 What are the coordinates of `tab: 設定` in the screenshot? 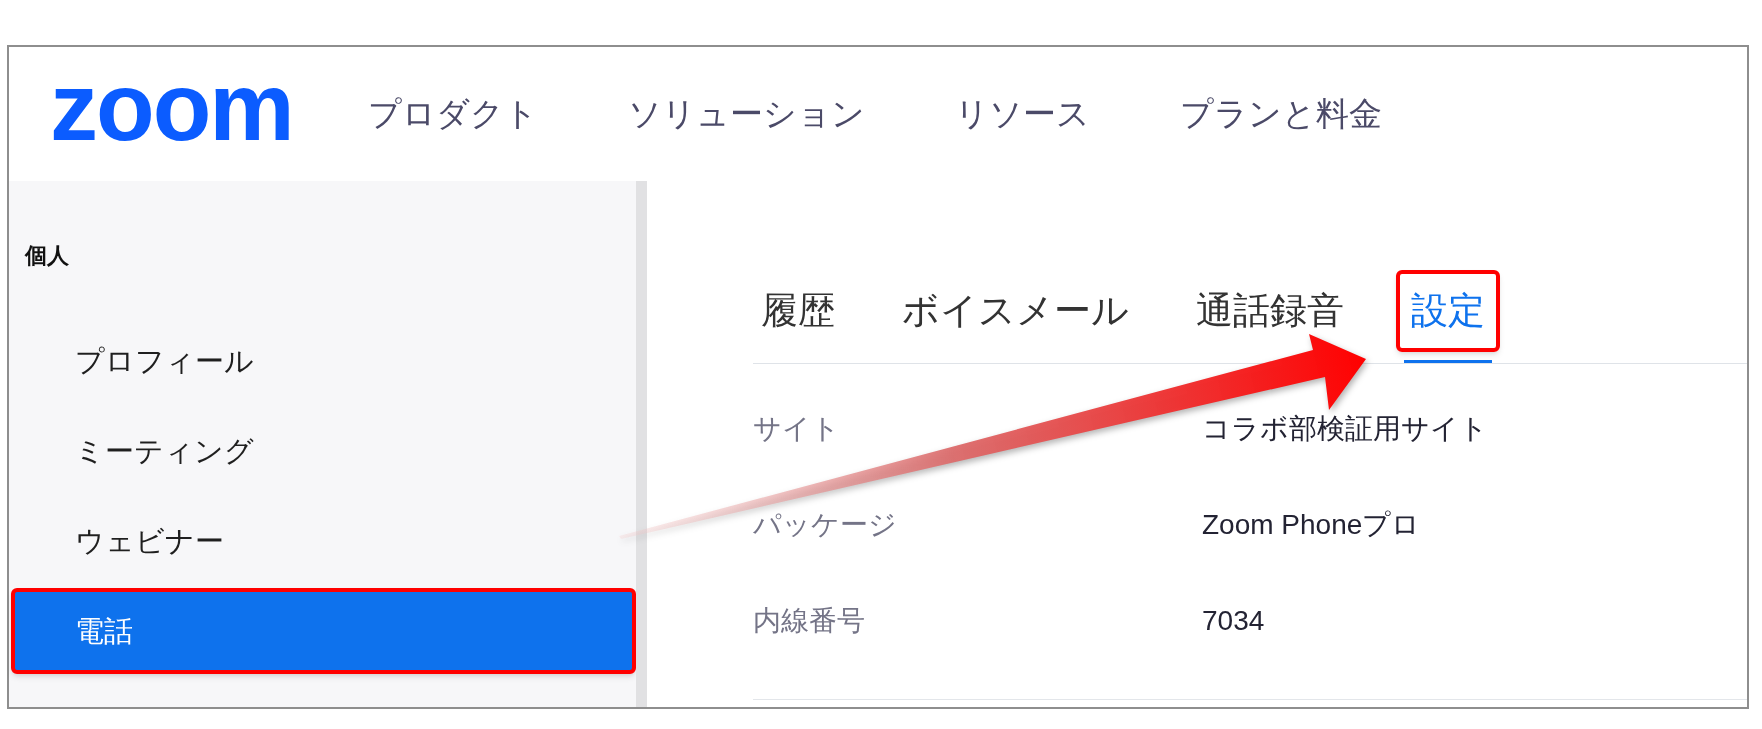 It's located at (1448, 311).